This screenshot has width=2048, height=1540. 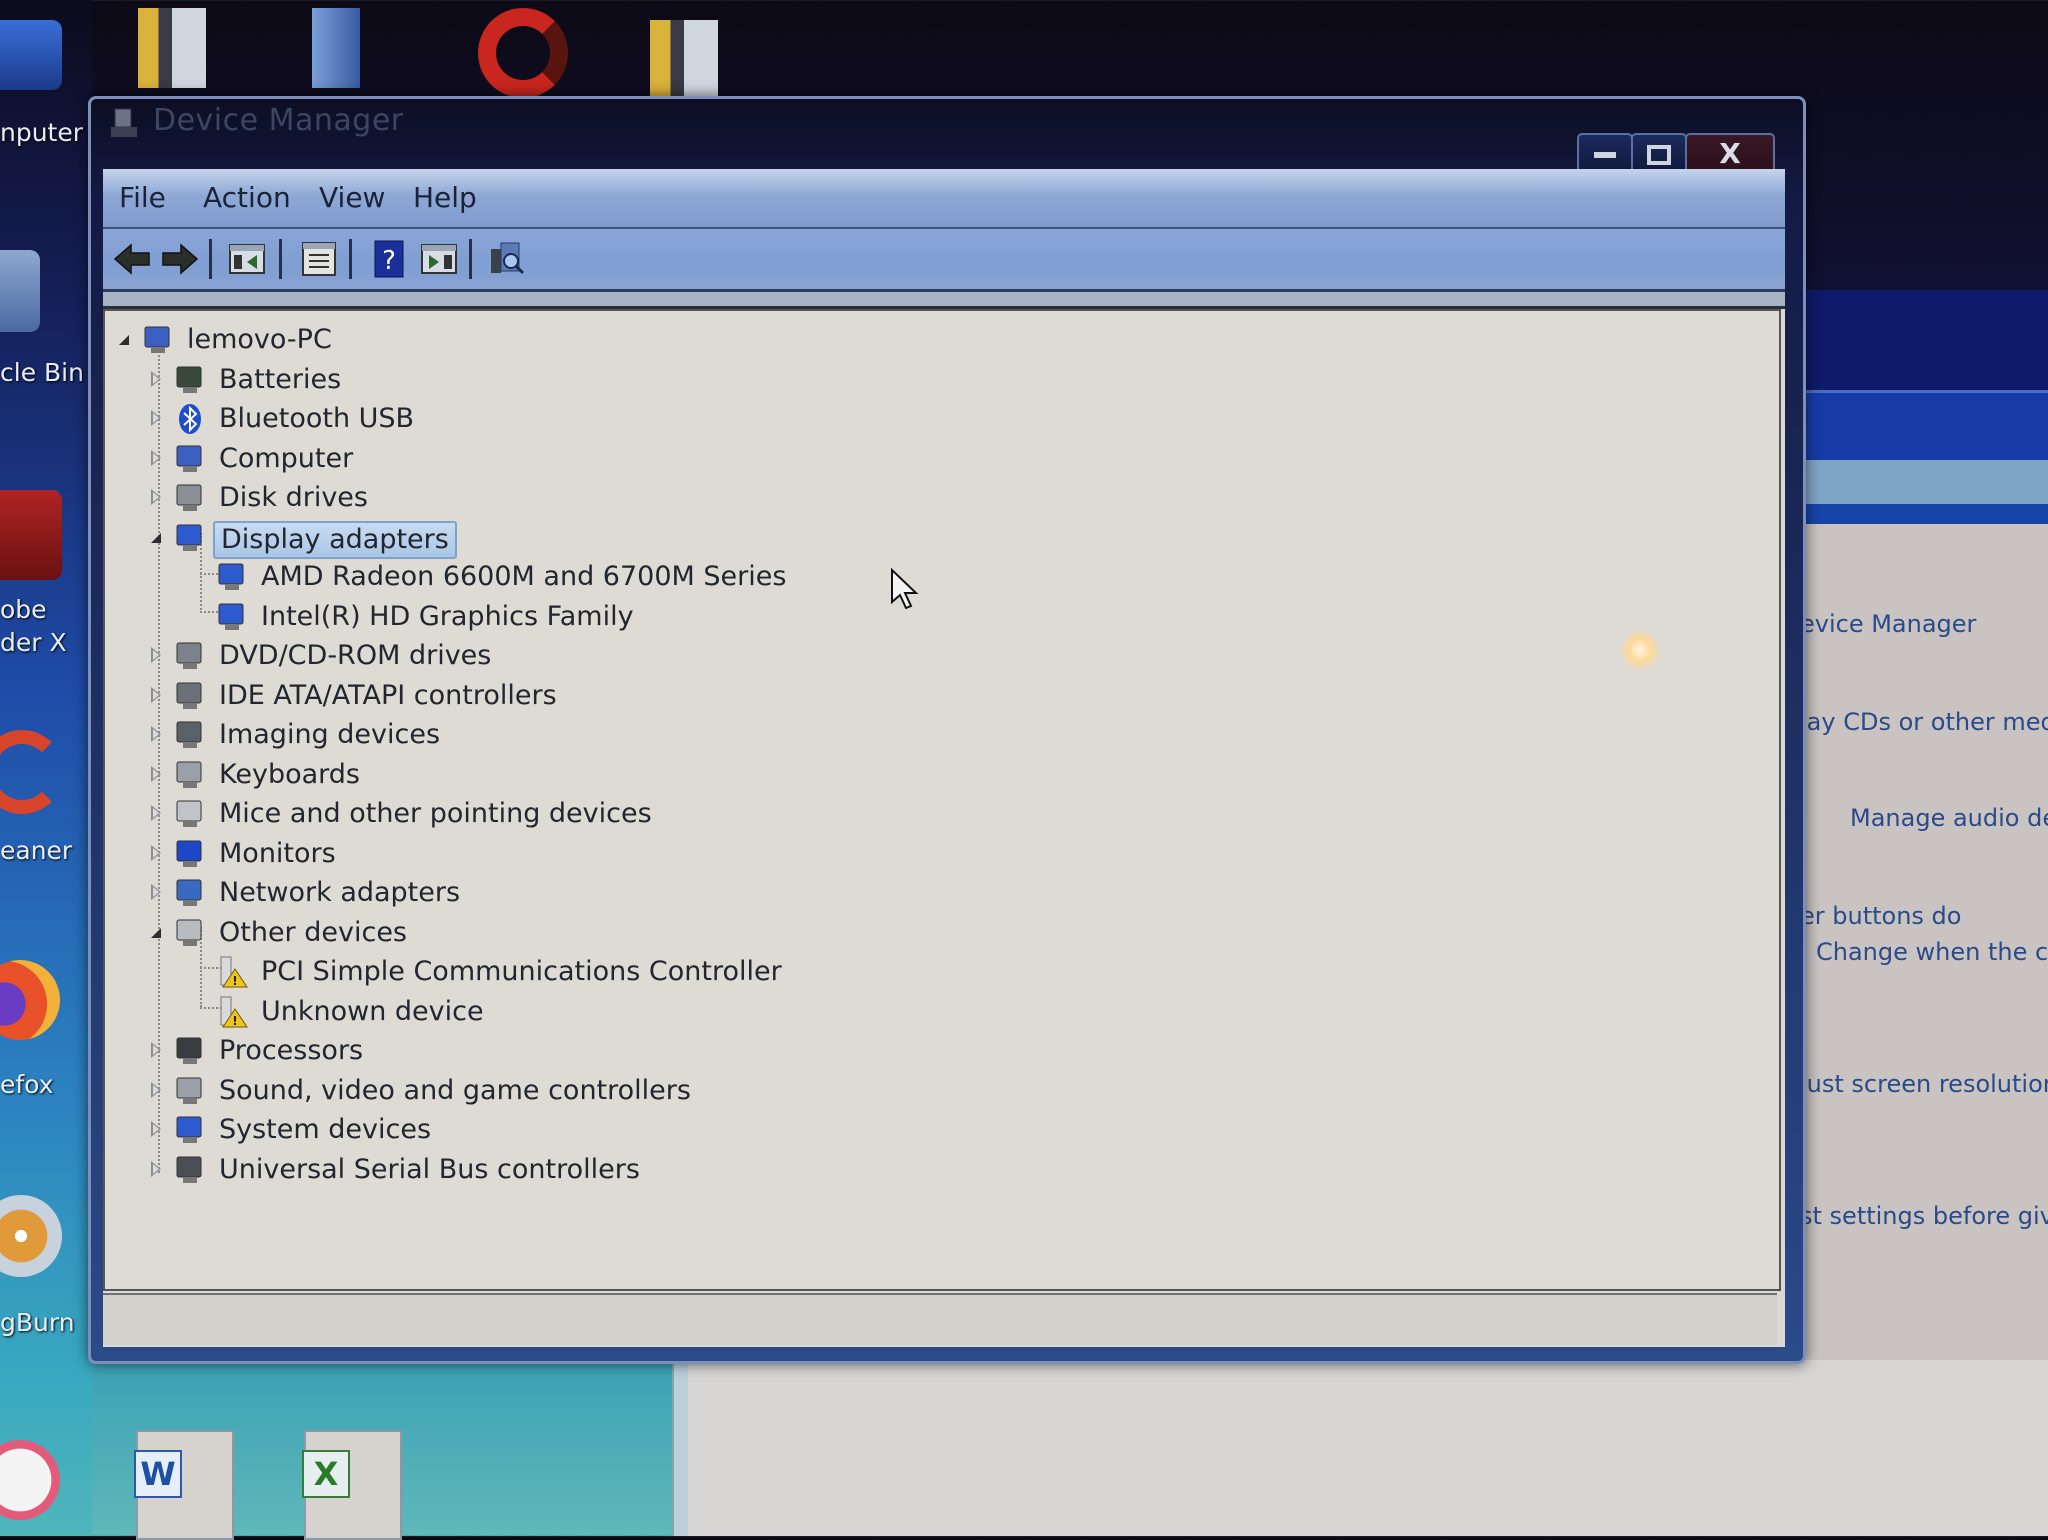 I want to click on desktop-icon-ccleaner: eaner, so click(x=46, y=795).